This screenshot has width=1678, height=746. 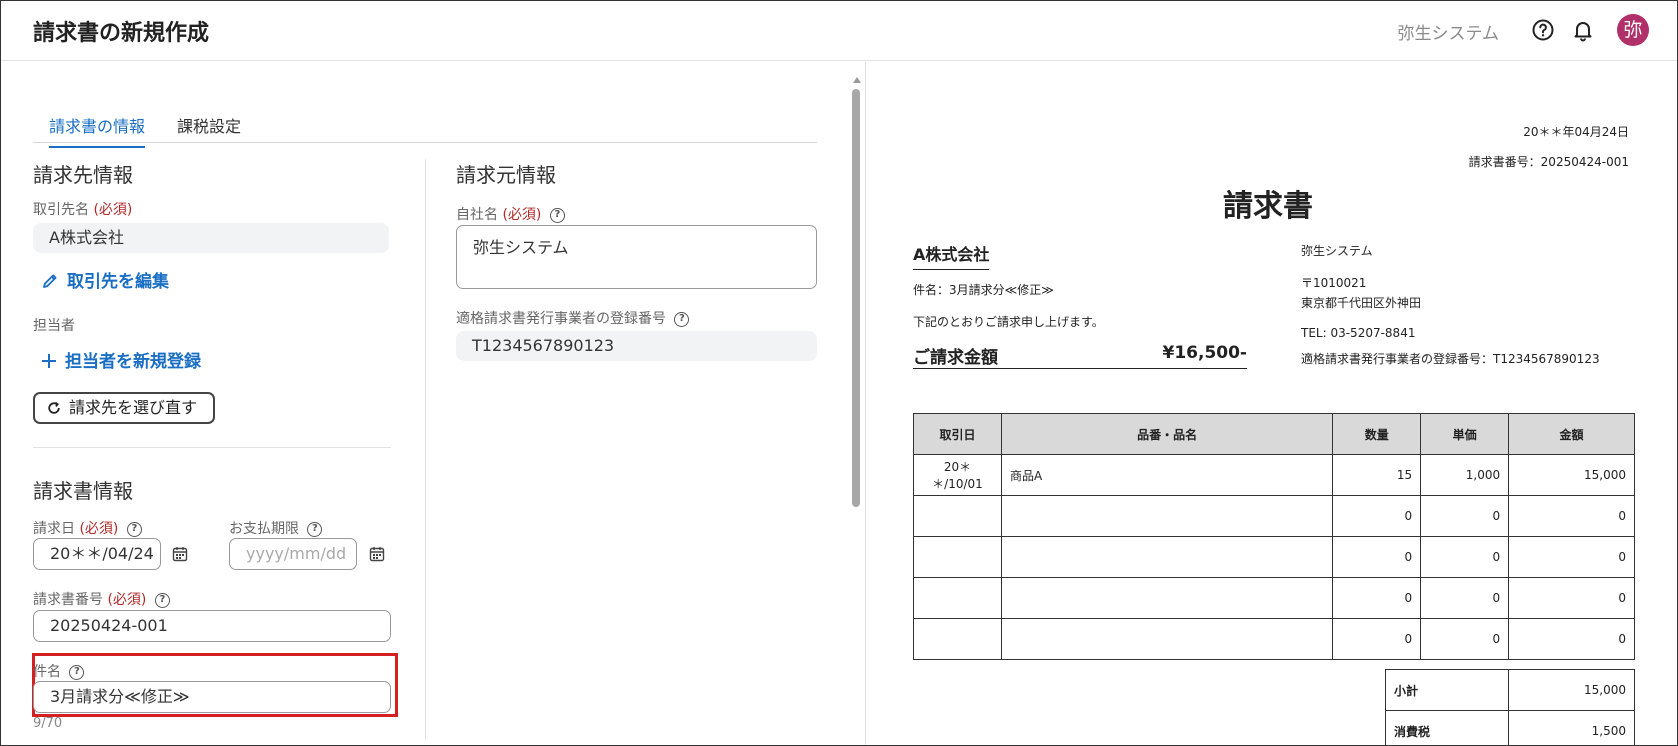 I want to click on preview-date: 20＊＊年04月24日, so click(x=1576, y=132).